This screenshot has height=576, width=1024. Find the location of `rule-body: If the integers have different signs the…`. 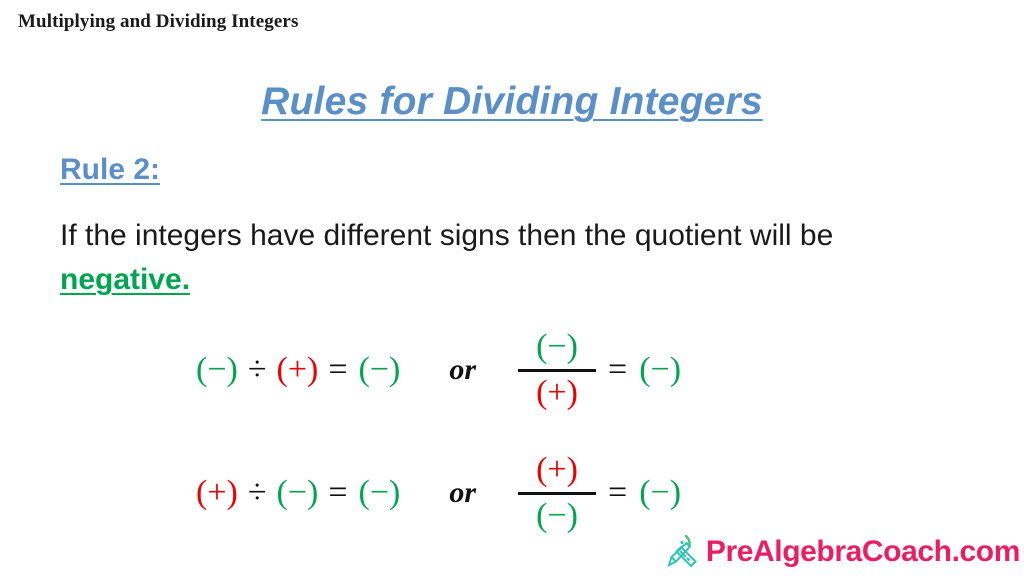

rule-body: If the integers have different signs the… is located at coordinates (510, 258).